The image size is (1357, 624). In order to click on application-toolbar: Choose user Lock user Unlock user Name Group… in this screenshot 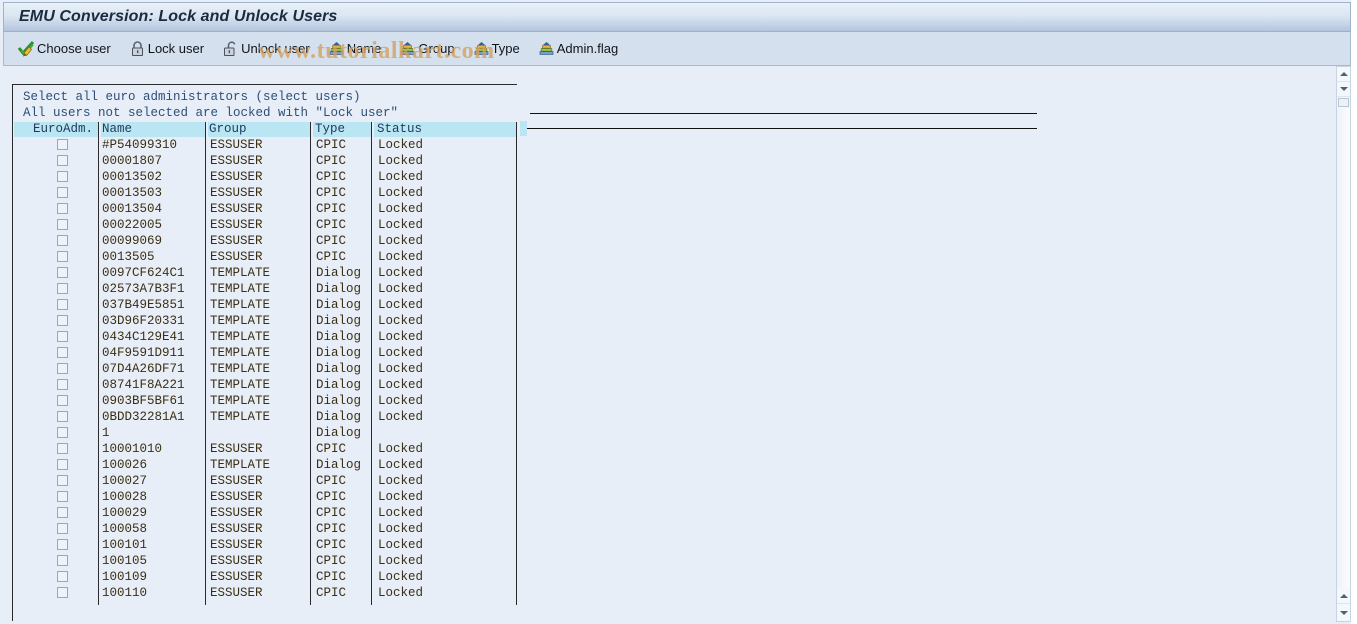, I will do `click(677, 49)`.